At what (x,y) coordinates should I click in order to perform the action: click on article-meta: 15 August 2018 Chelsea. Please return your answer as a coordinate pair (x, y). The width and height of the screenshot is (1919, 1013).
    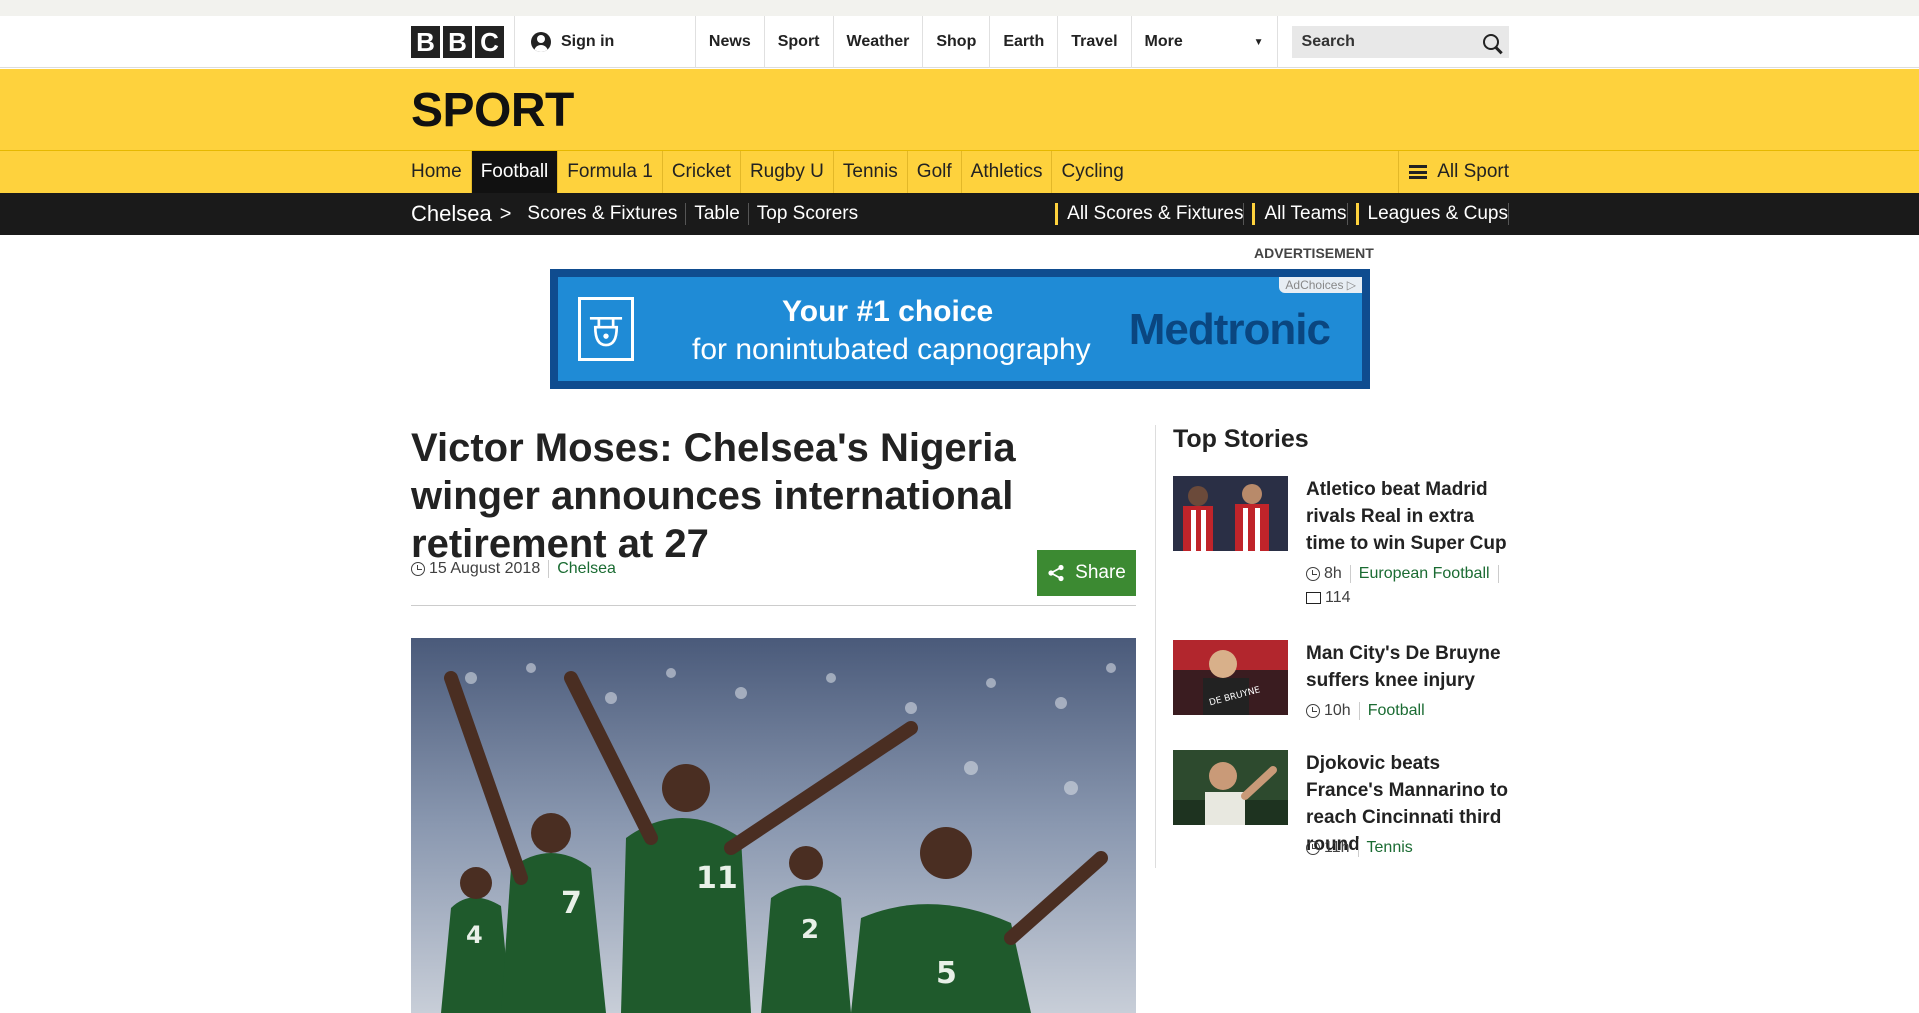
    Looking at the image, I should click on (513, 569).